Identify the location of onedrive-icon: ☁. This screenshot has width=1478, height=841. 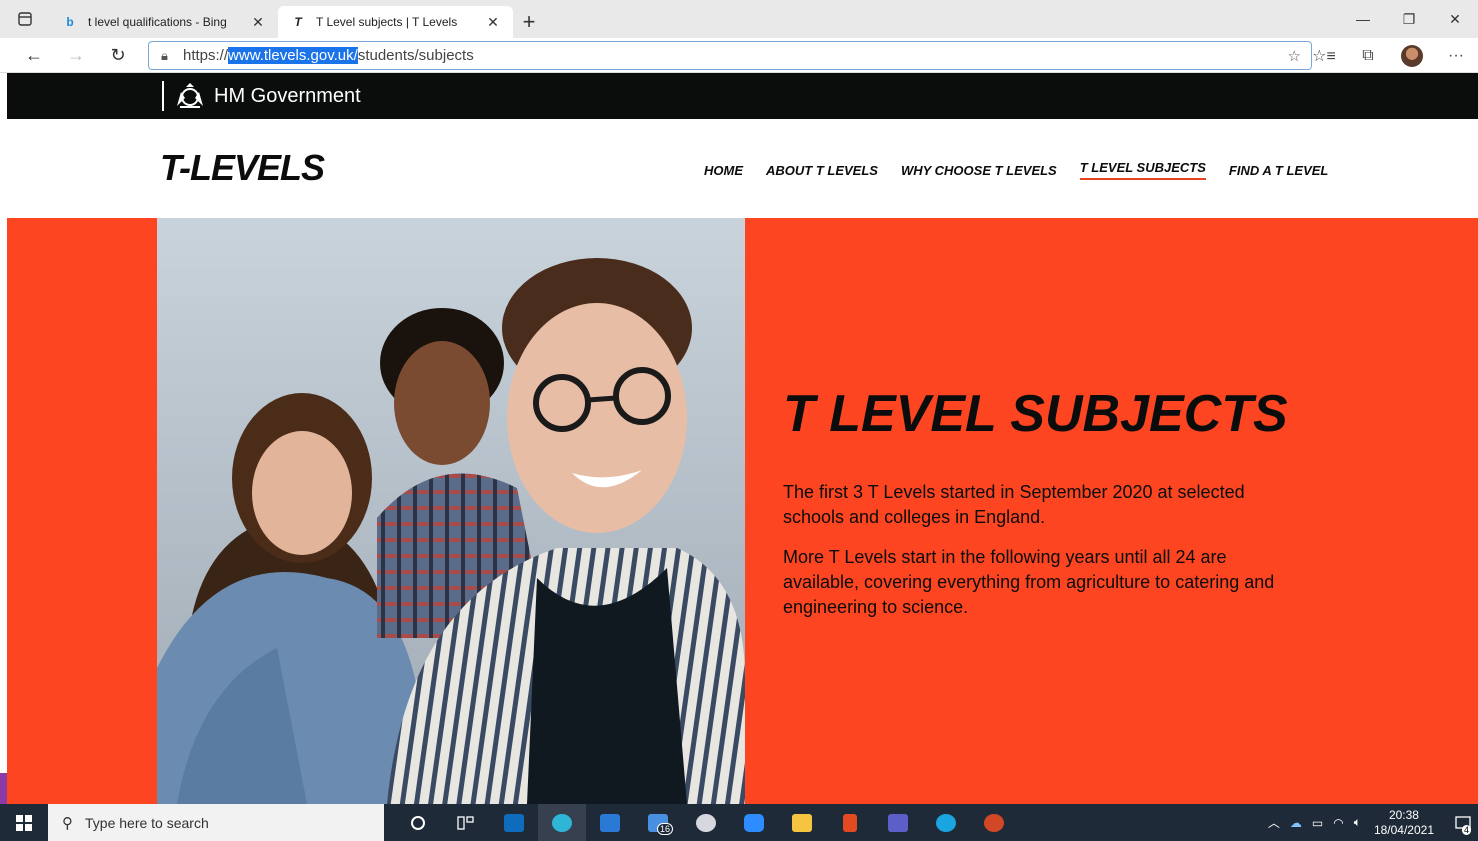
(1296, 823).